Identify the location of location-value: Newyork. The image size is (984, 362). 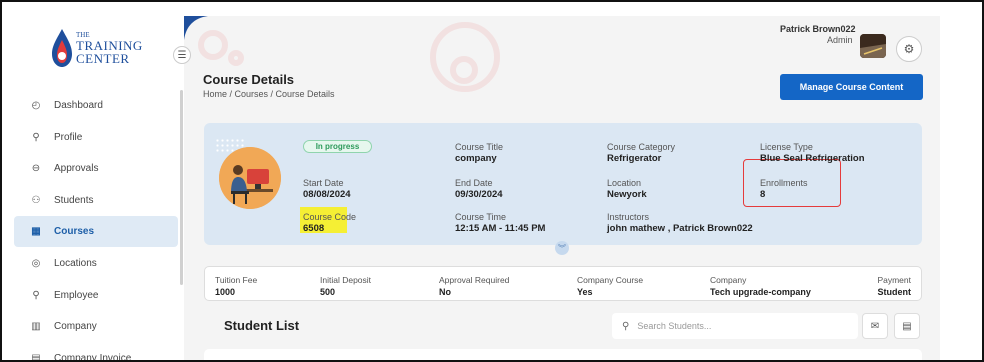
(627, 194).